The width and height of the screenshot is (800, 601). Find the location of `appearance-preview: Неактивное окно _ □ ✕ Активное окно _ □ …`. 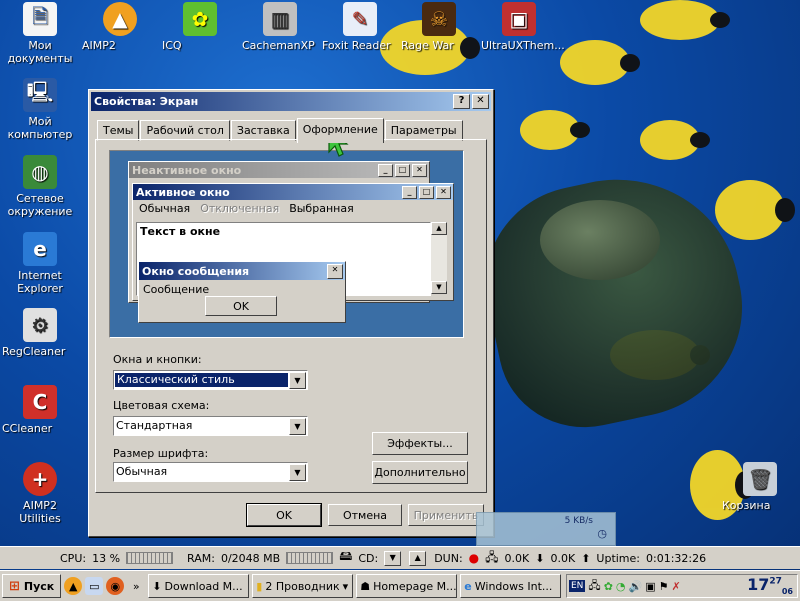

appearance-preview: Неактивное окно _ □ ✕ Активное окно _ □ … is located at coordinates (286, 244).